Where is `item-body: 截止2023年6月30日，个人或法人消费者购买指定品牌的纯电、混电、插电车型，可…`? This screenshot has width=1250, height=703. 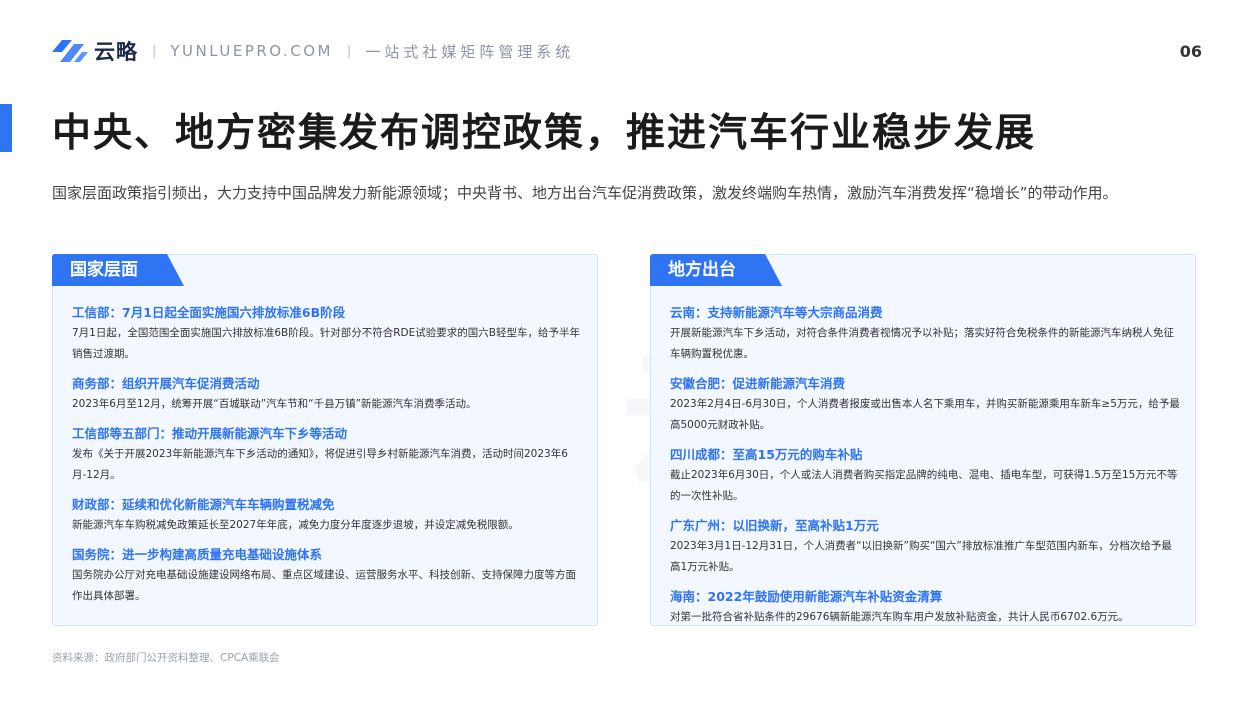
item-body: 截止2023年6月30日，个人或法人消费者购买指定品牌的纯电、混电、插电车型，可… is located at coordinates (924, 485).